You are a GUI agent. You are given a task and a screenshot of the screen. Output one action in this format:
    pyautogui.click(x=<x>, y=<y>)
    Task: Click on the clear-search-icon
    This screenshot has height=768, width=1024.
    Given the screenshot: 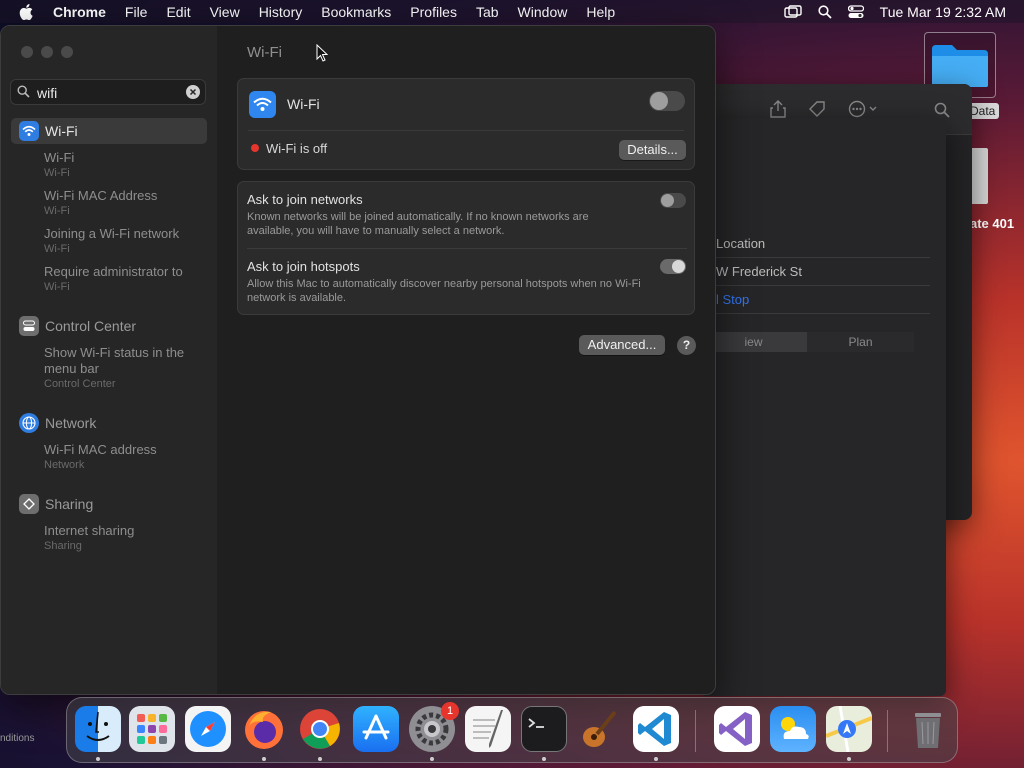 What is the action you would take?
    pyautogui.click(x=193, y=92)
    